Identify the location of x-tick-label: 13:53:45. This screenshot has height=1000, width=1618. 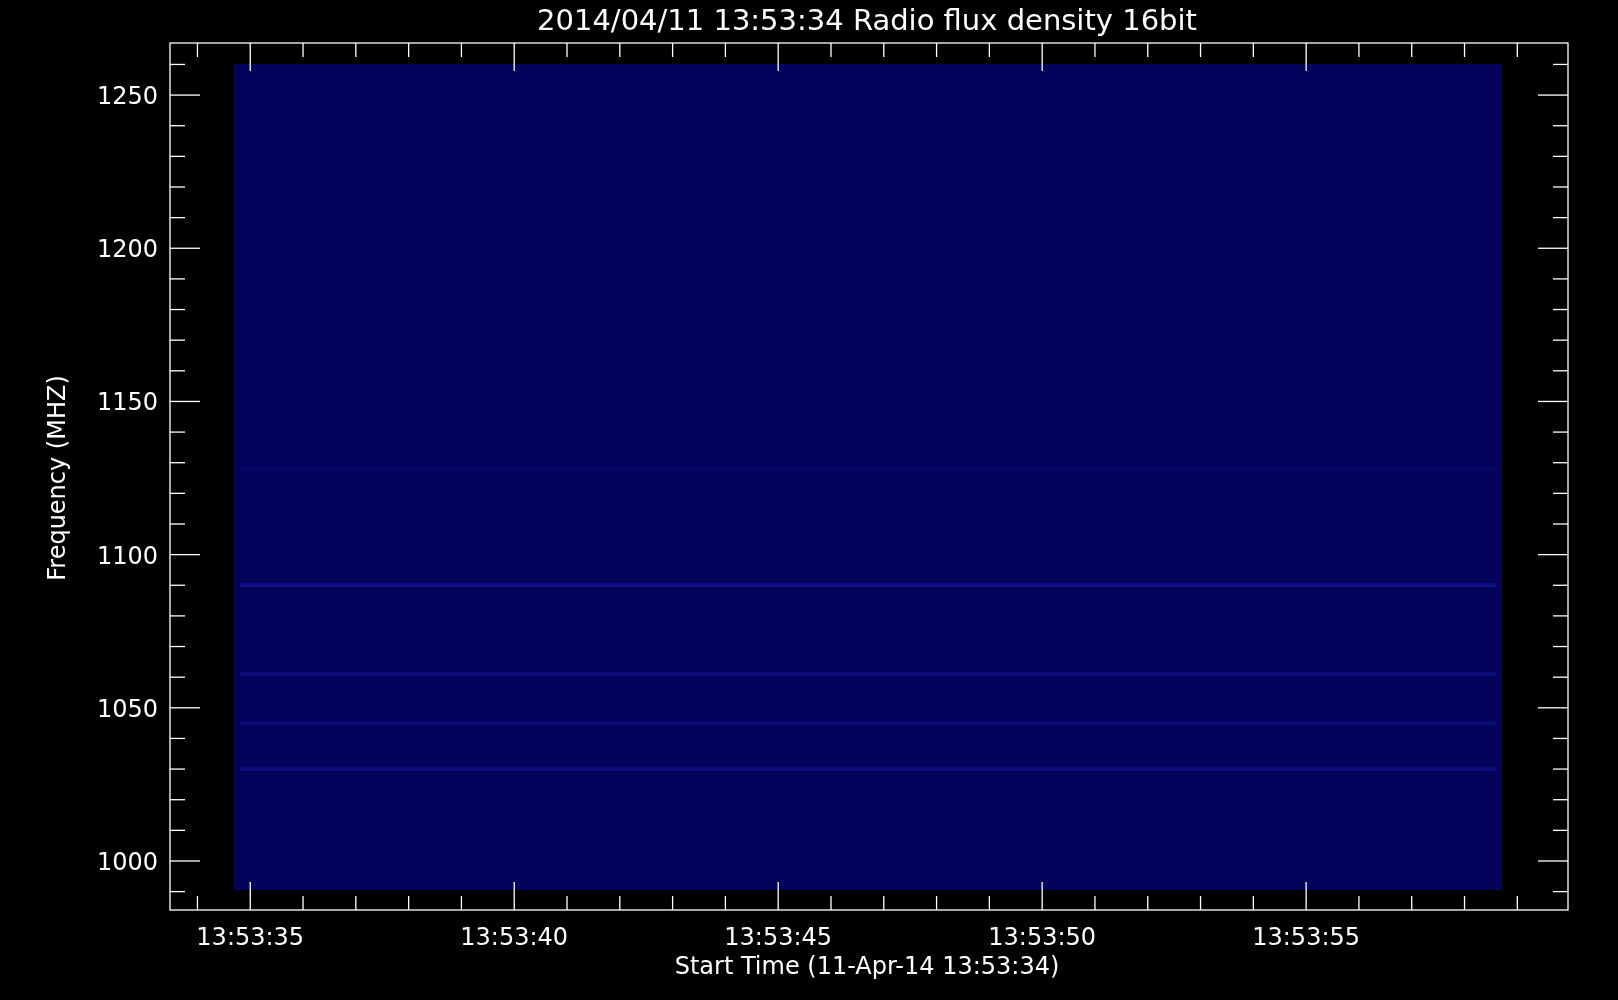
(778, 937).